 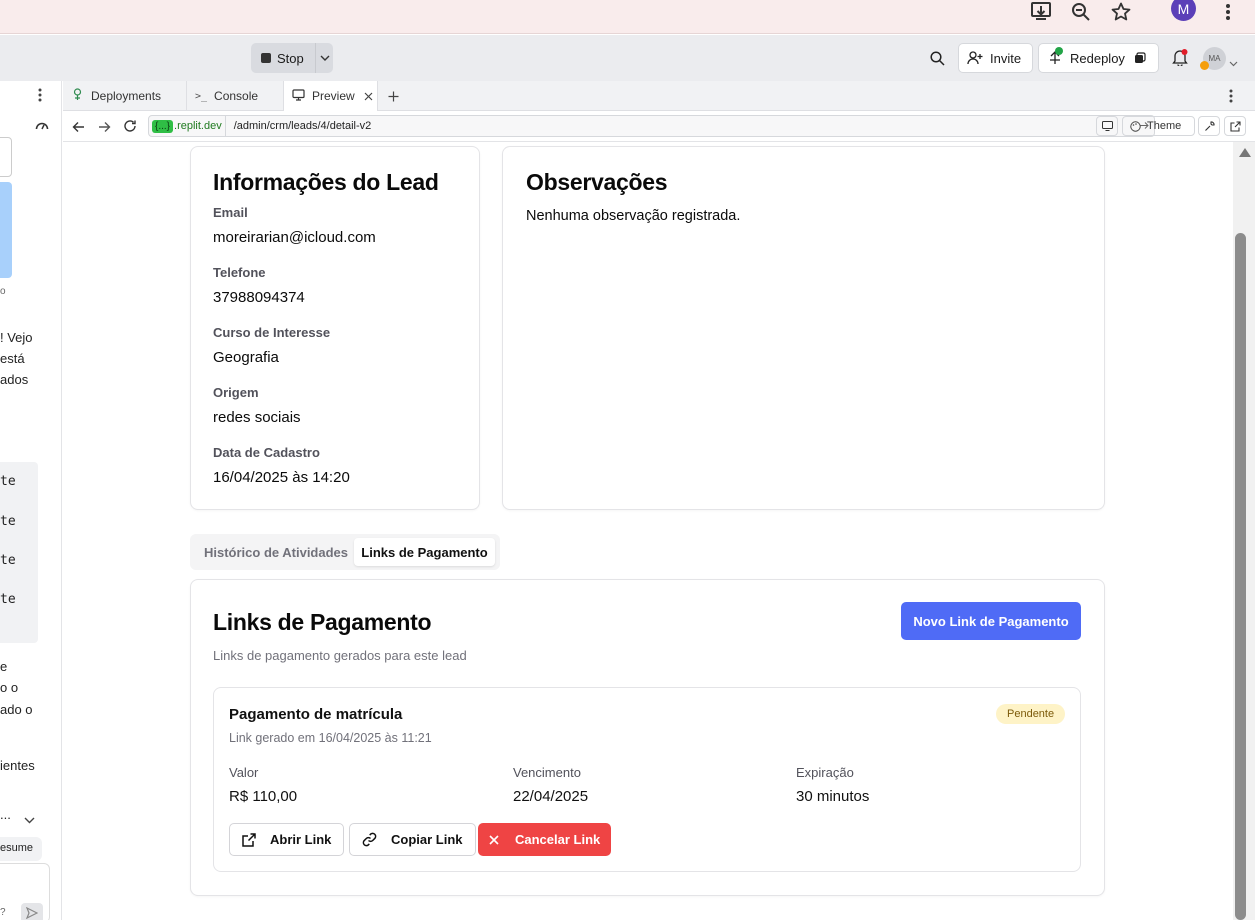 I want to click on url-domain: {...} .replit.dev, so click(x=187, y=126).